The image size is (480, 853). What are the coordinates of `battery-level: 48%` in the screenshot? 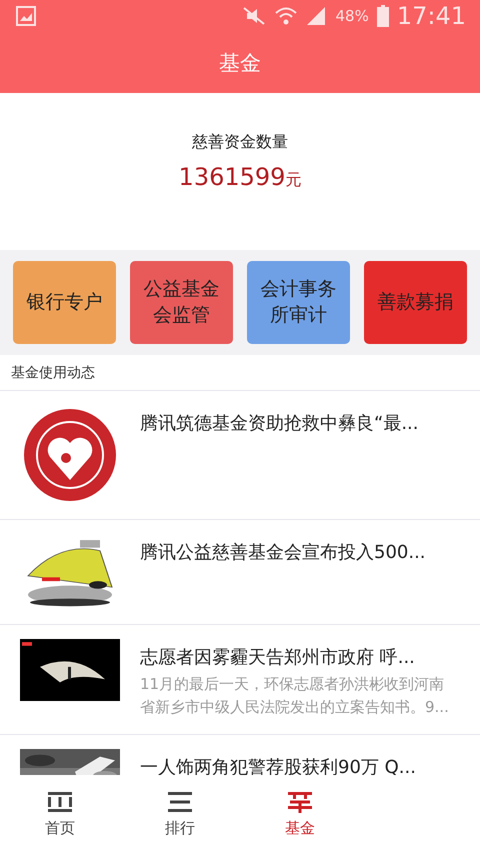 It's located at (352, 16).